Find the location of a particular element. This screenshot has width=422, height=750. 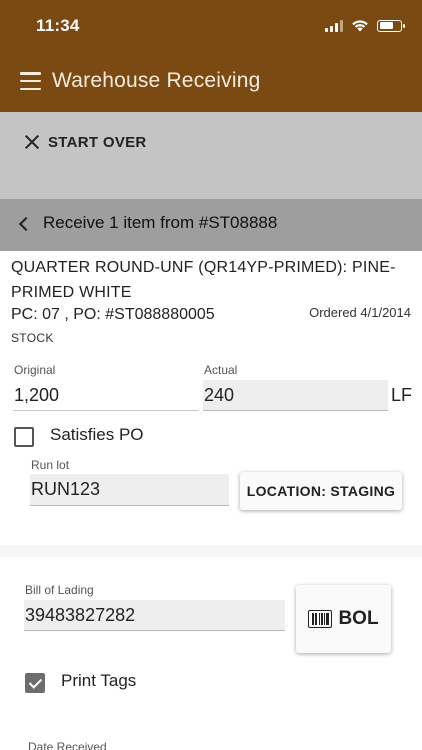

actual-label: Actual is located at coordinates (221, 370).